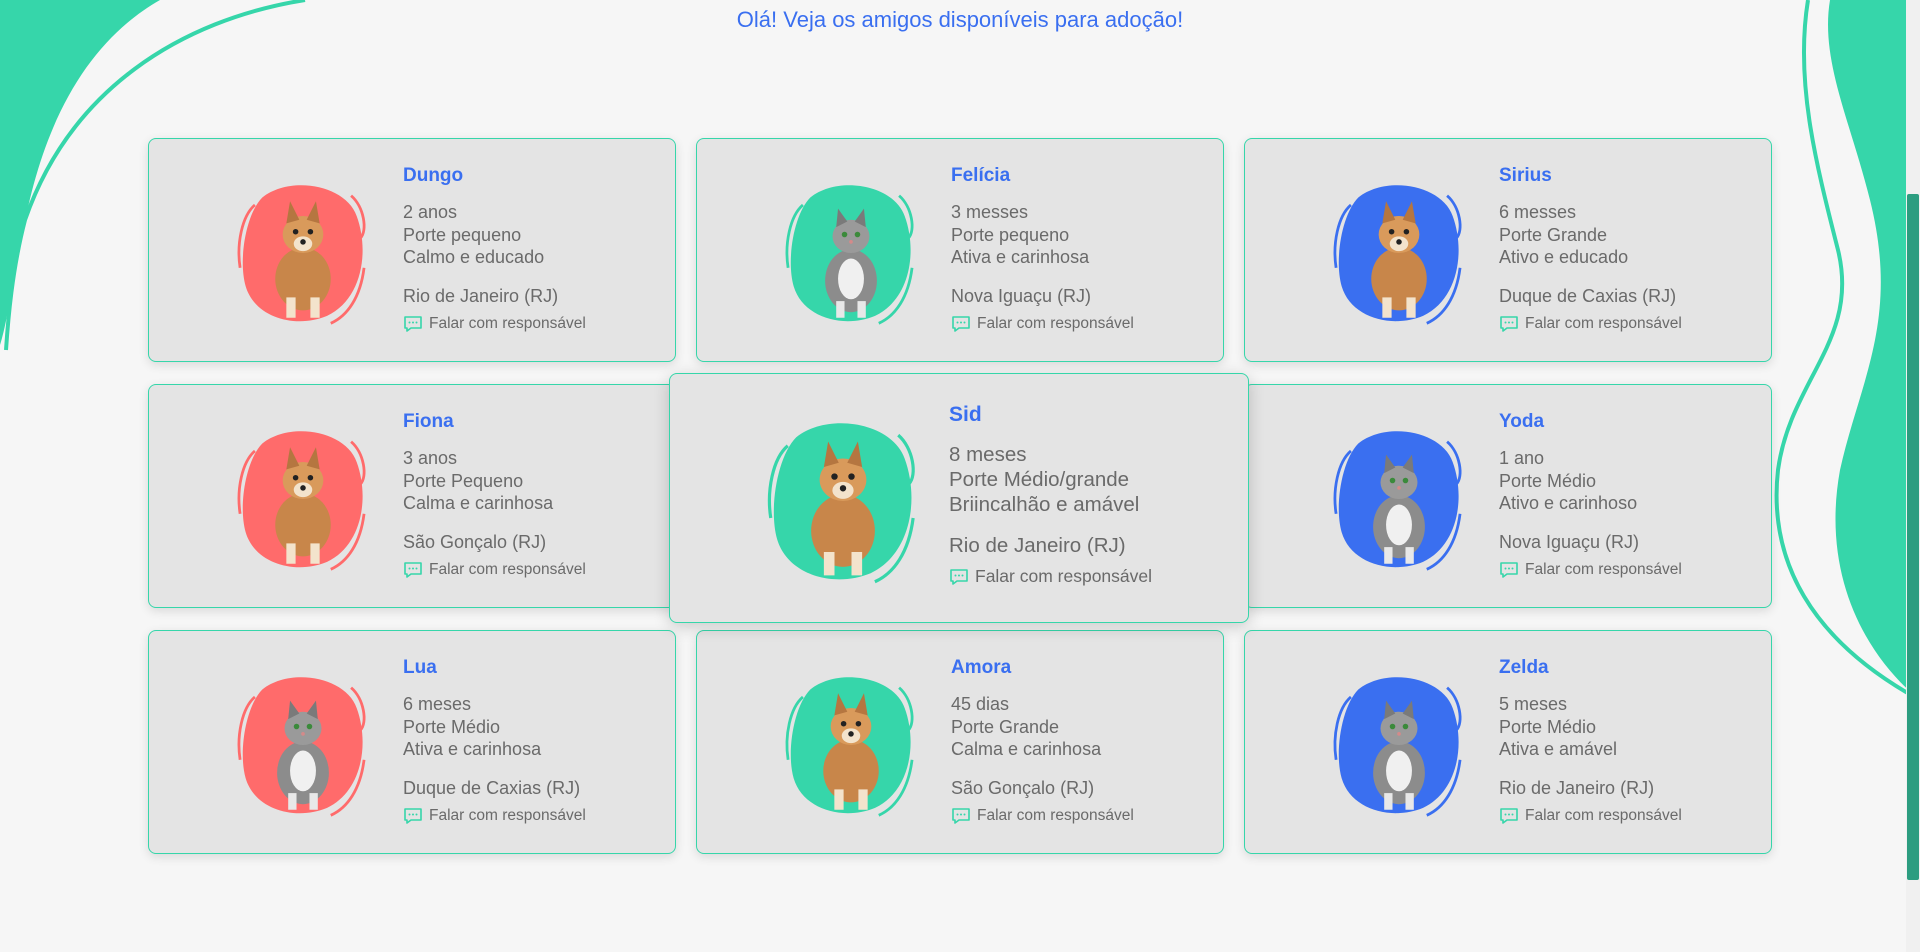  Describe the element at coordinates (463, 480) in the screenshot. I see `pet-size: Porte Pequeno` at that location.